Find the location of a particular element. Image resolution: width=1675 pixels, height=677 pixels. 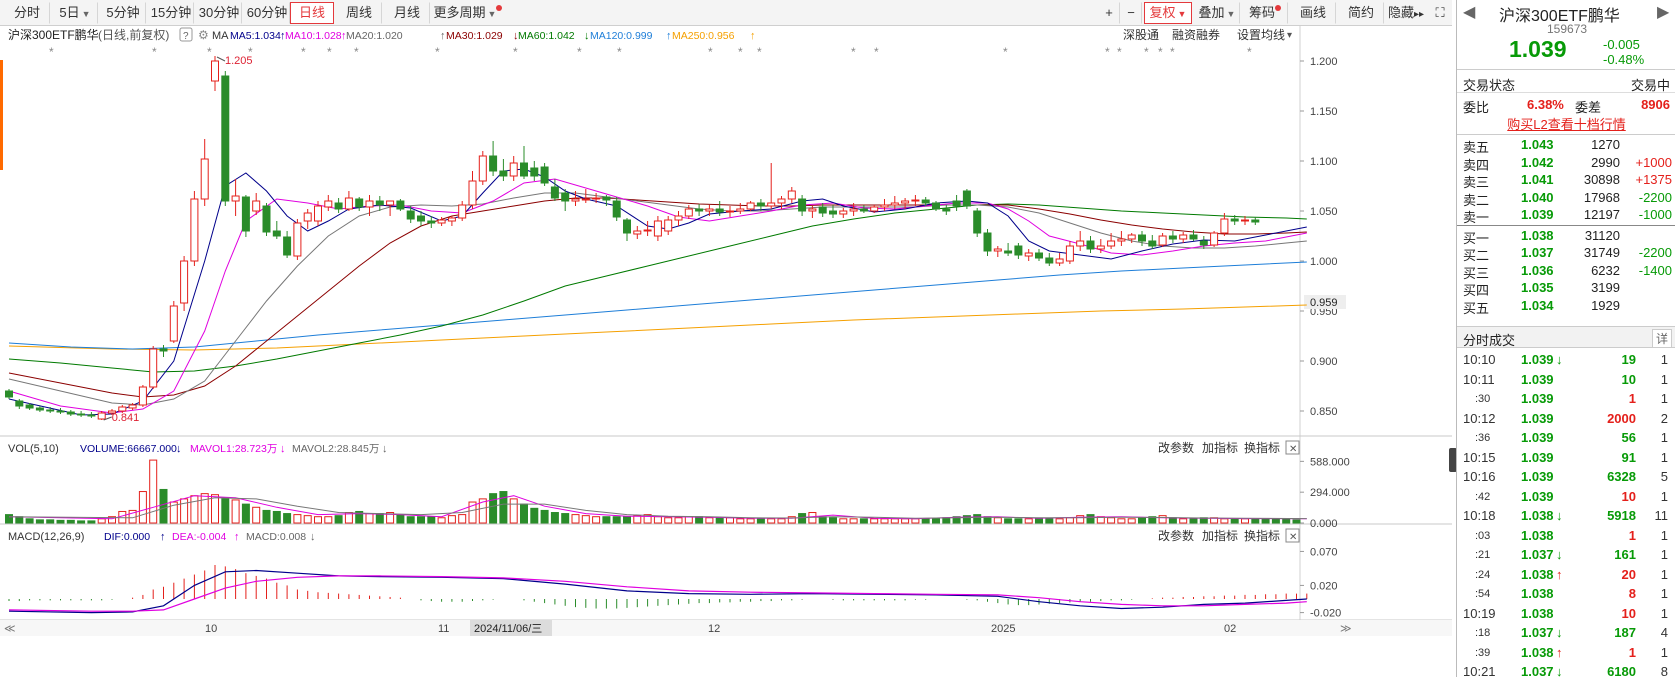

overlay-button: 叠加 ▼ is located at coordinates (1217, 13).